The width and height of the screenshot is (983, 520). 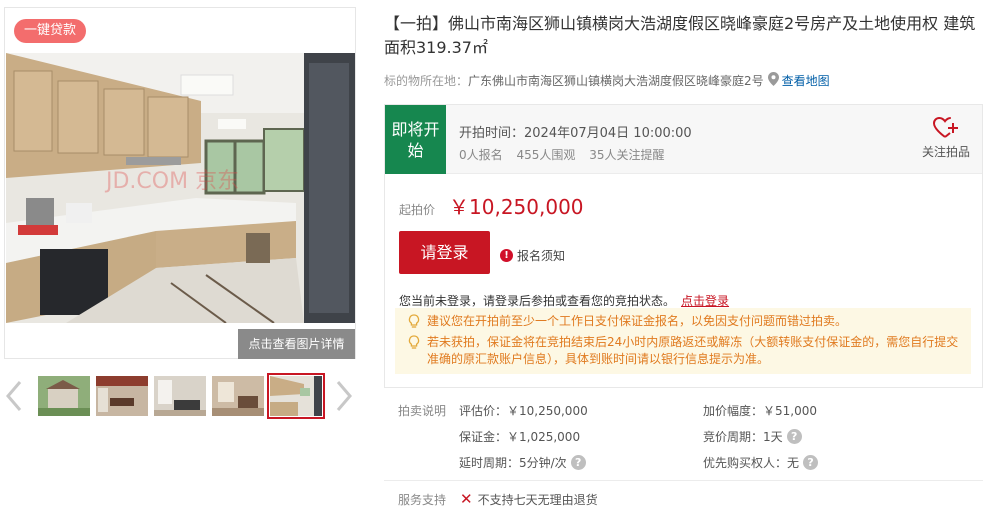 I want to click on bid-increment: 加价幅度：￥51,000, so click(x=760, y=410).